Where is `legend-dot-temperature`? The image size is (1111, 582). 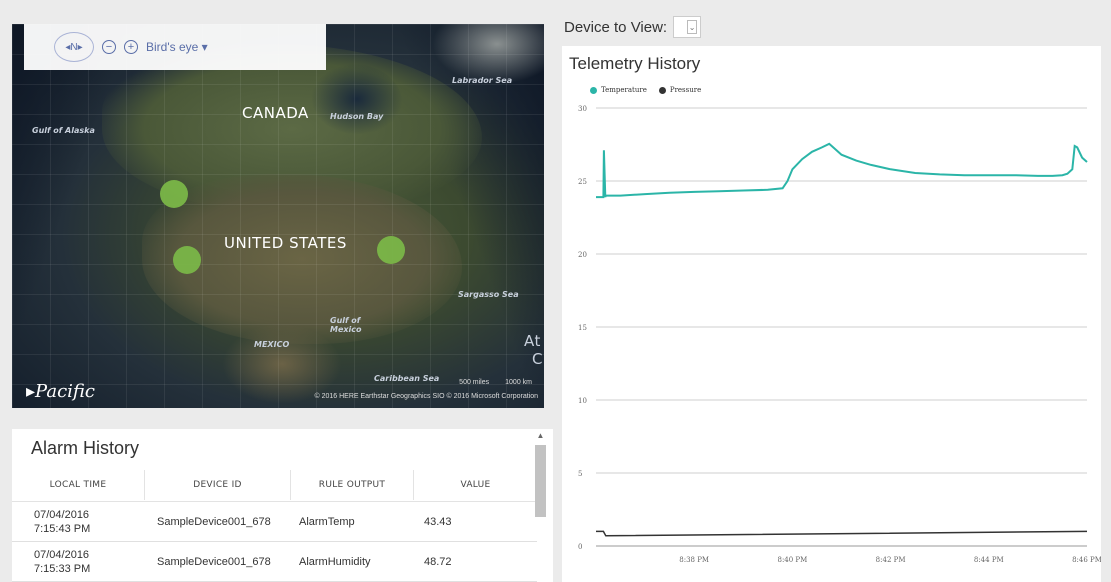
legend-dot-temperature is located at coordinates (593, 90).